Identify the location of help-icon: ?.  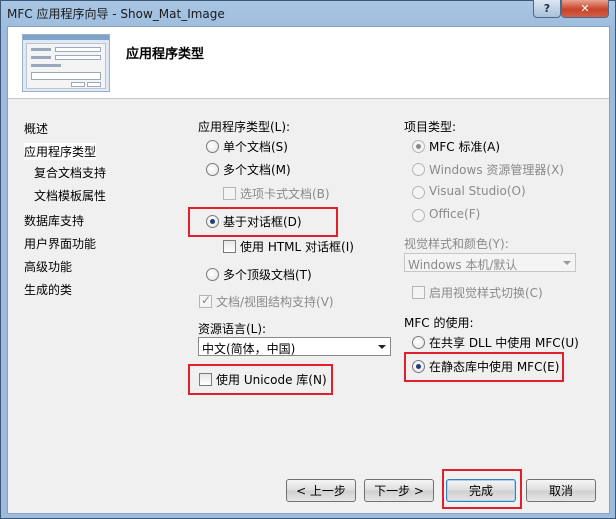
(547, 8).